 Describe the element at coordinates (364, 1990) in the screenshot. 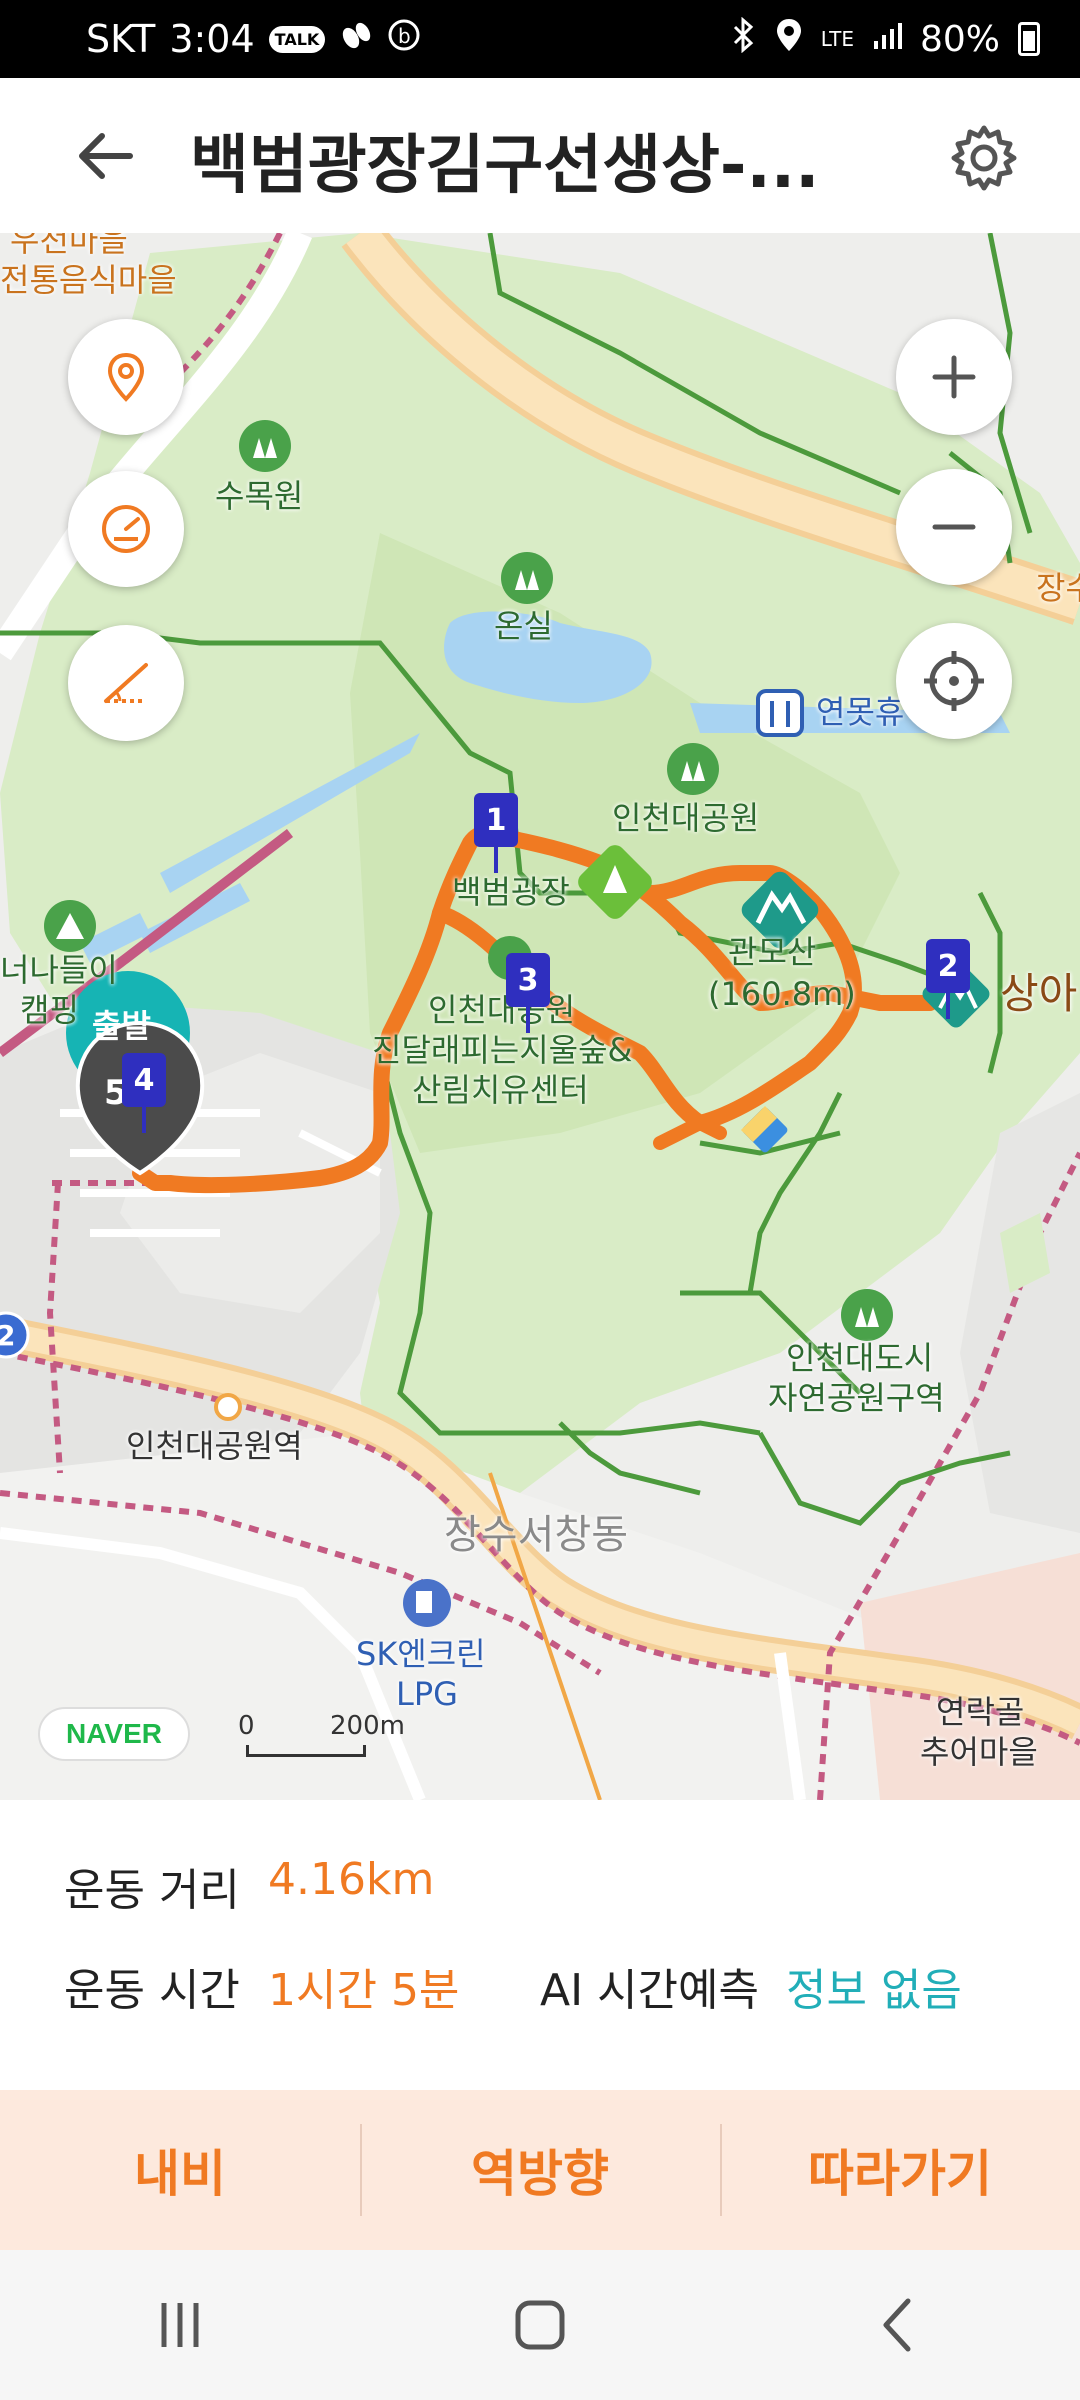

I see `duration-value: 1시간 5분` at that location.